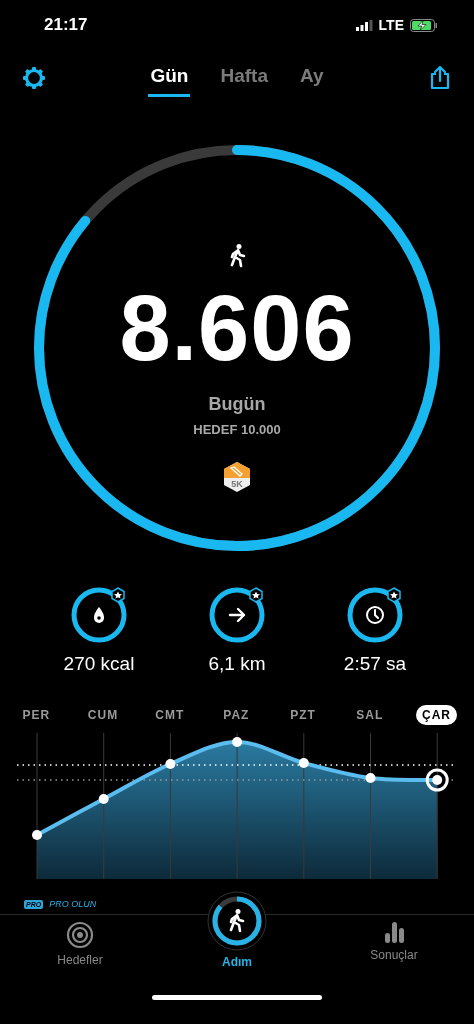 Image resolution: width=474 pixels, height=1024 pixels. I want to click on nav-tab: Adım, so click(237, 933).